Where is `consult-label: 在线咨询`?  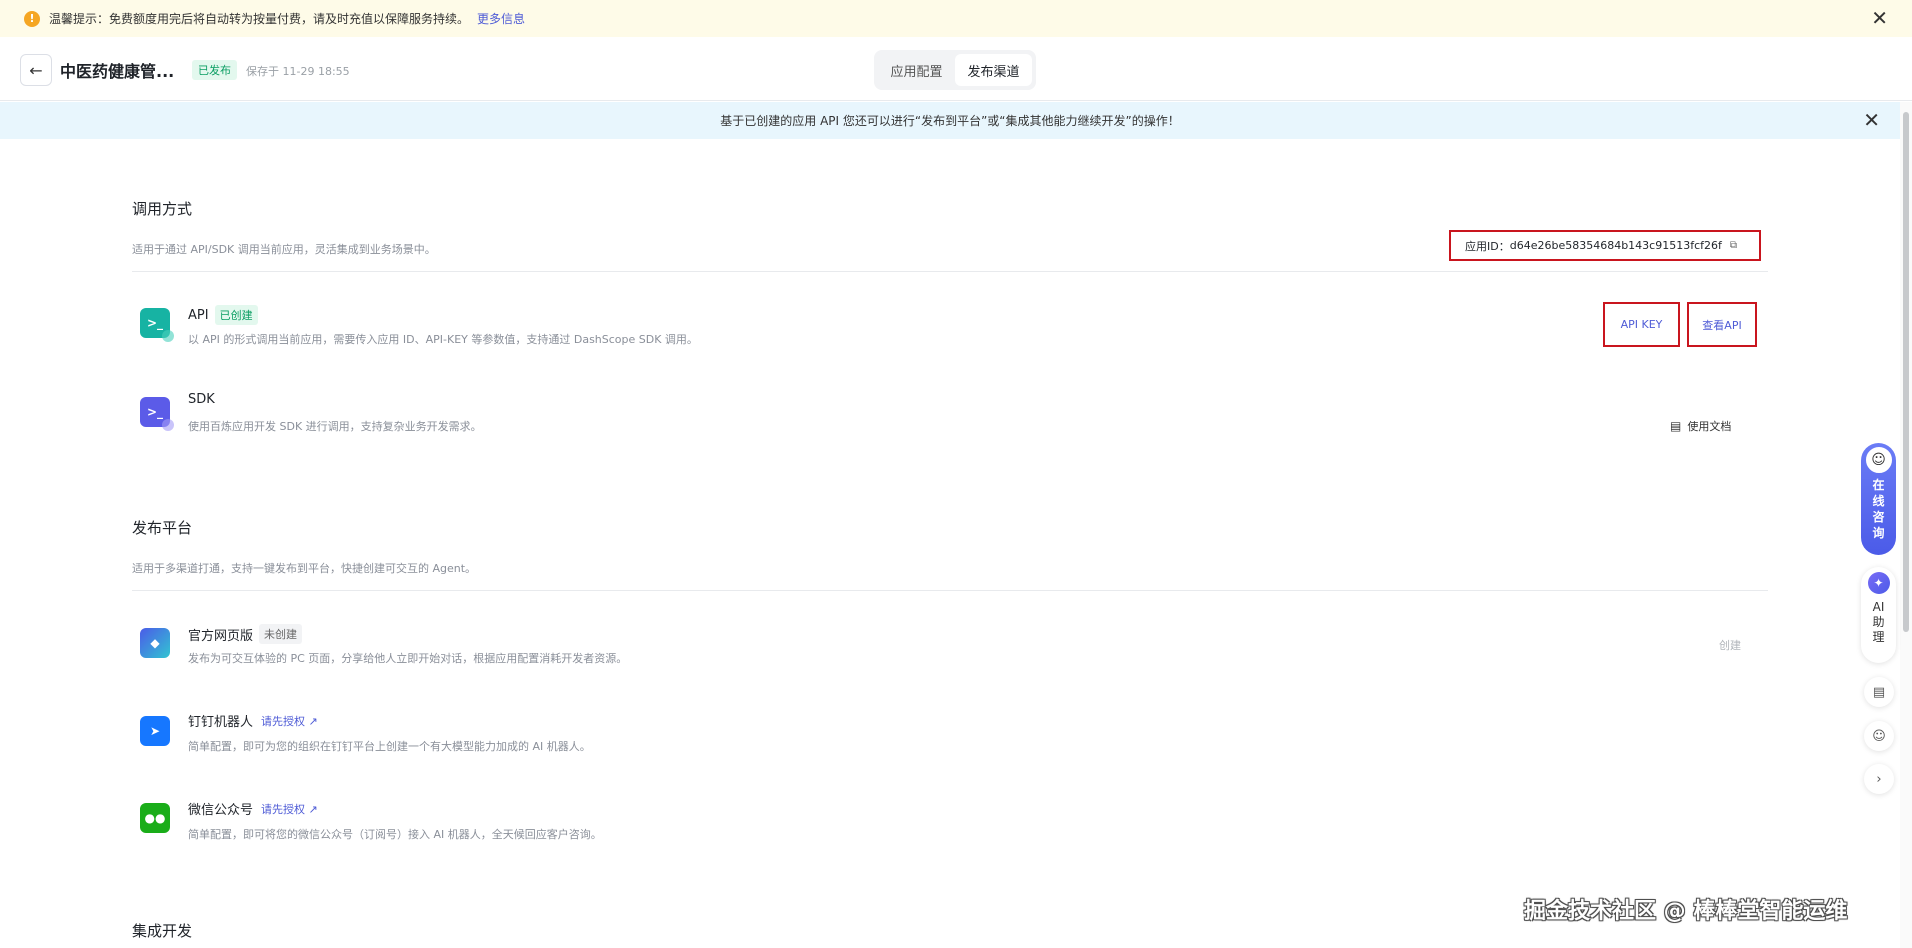 consult-label: 在线咨询 is located at coordinates (1878, 509).